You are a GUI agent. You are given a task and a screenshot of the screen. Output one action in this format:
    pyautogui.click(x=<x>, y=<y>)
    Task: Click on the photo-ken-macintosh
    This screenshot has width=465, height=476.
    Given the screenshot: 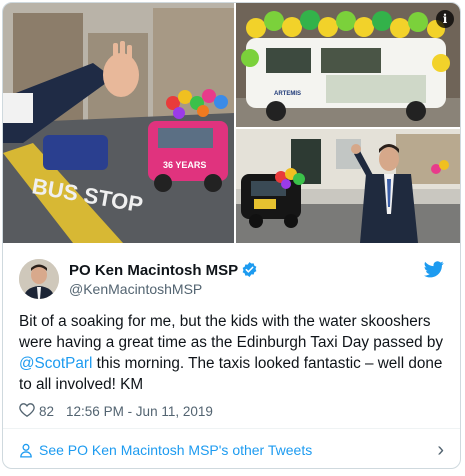 What is the action you would take?
    pyautogui.click(x=348, y=186)
    